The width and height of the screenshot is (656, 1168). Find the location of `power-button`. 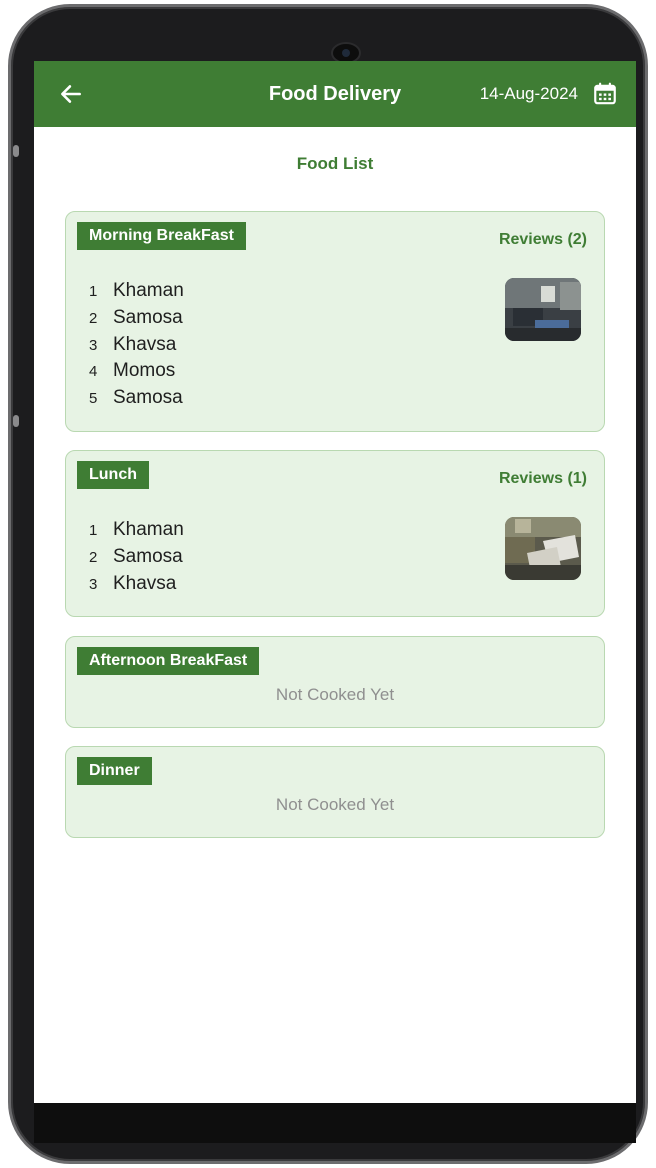

power-button is located at coordinates (16, 421).